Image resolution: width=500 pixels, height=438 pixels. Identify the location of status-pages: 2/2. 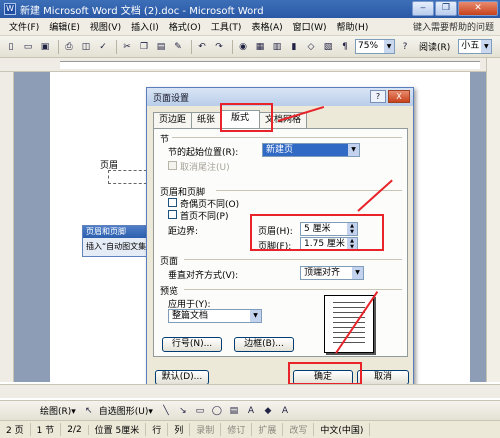
(75, 429).